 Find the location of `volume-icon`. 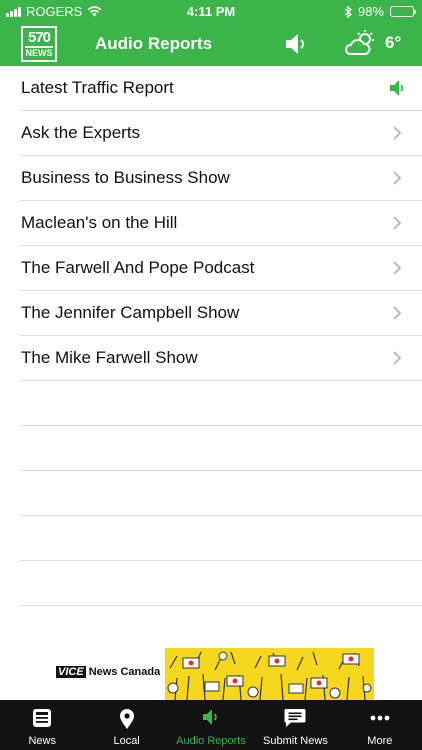

volume-icon is located at coordinates (297, 44).